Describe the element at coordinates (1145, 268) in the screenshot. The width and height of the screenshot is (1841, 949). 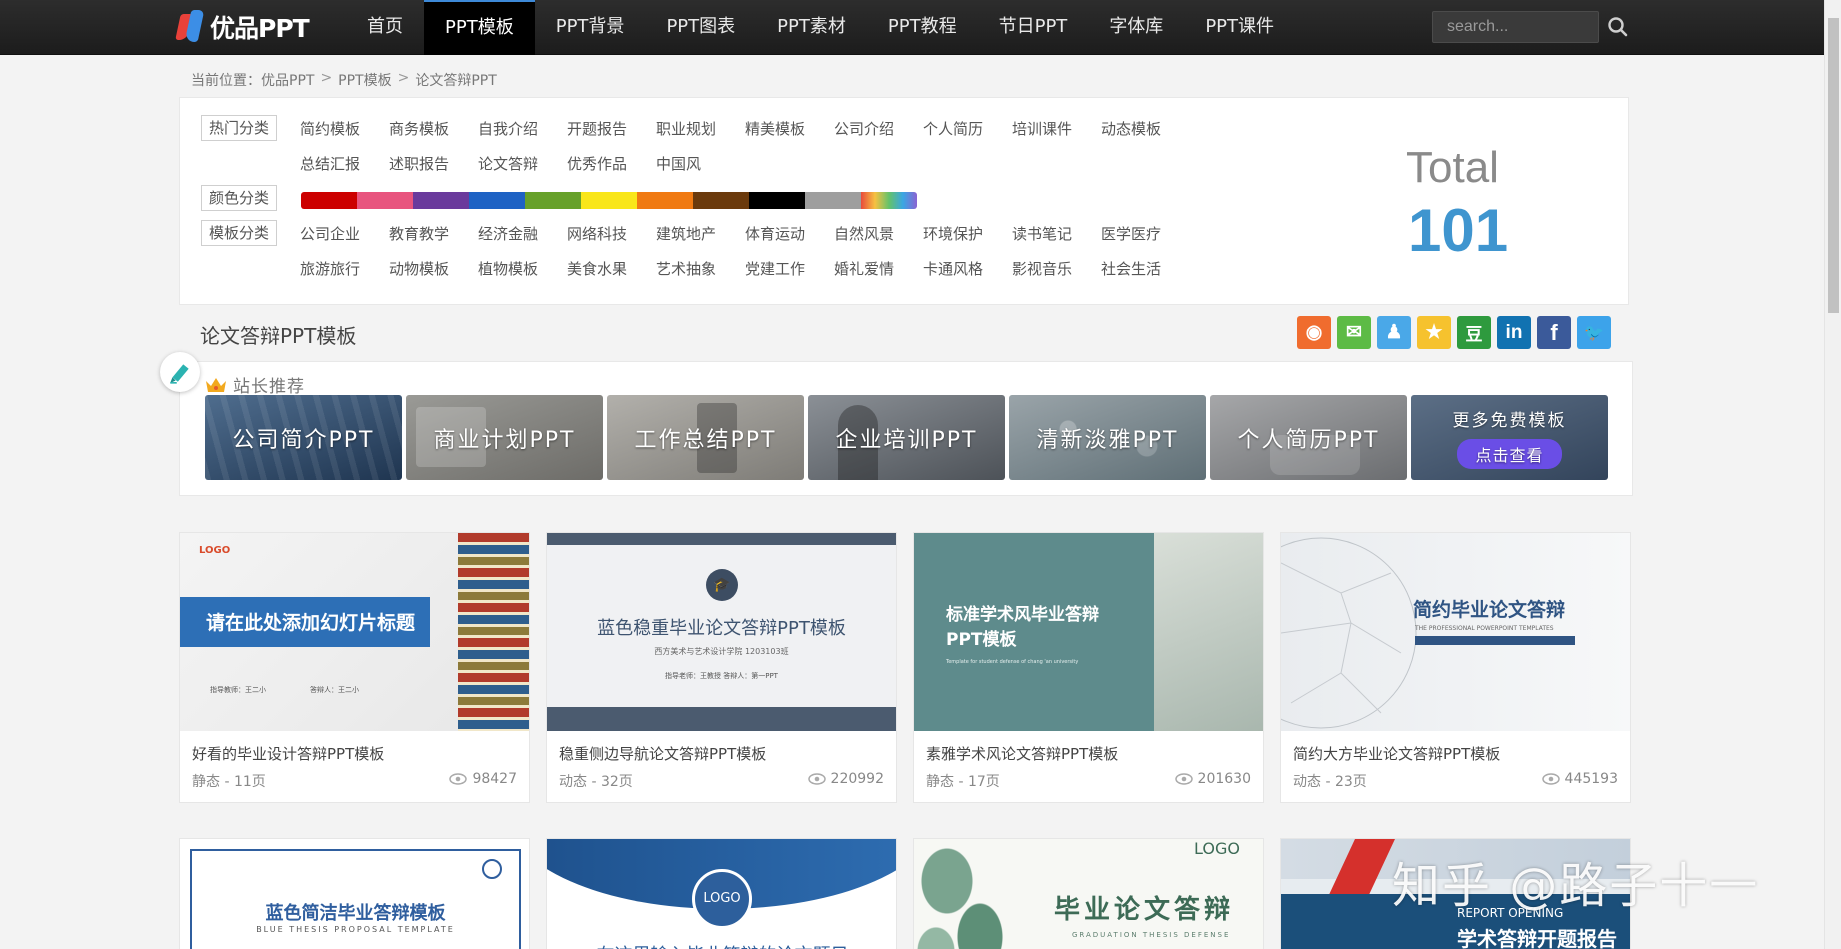
I see `filter-link: 社会生活` at that location.